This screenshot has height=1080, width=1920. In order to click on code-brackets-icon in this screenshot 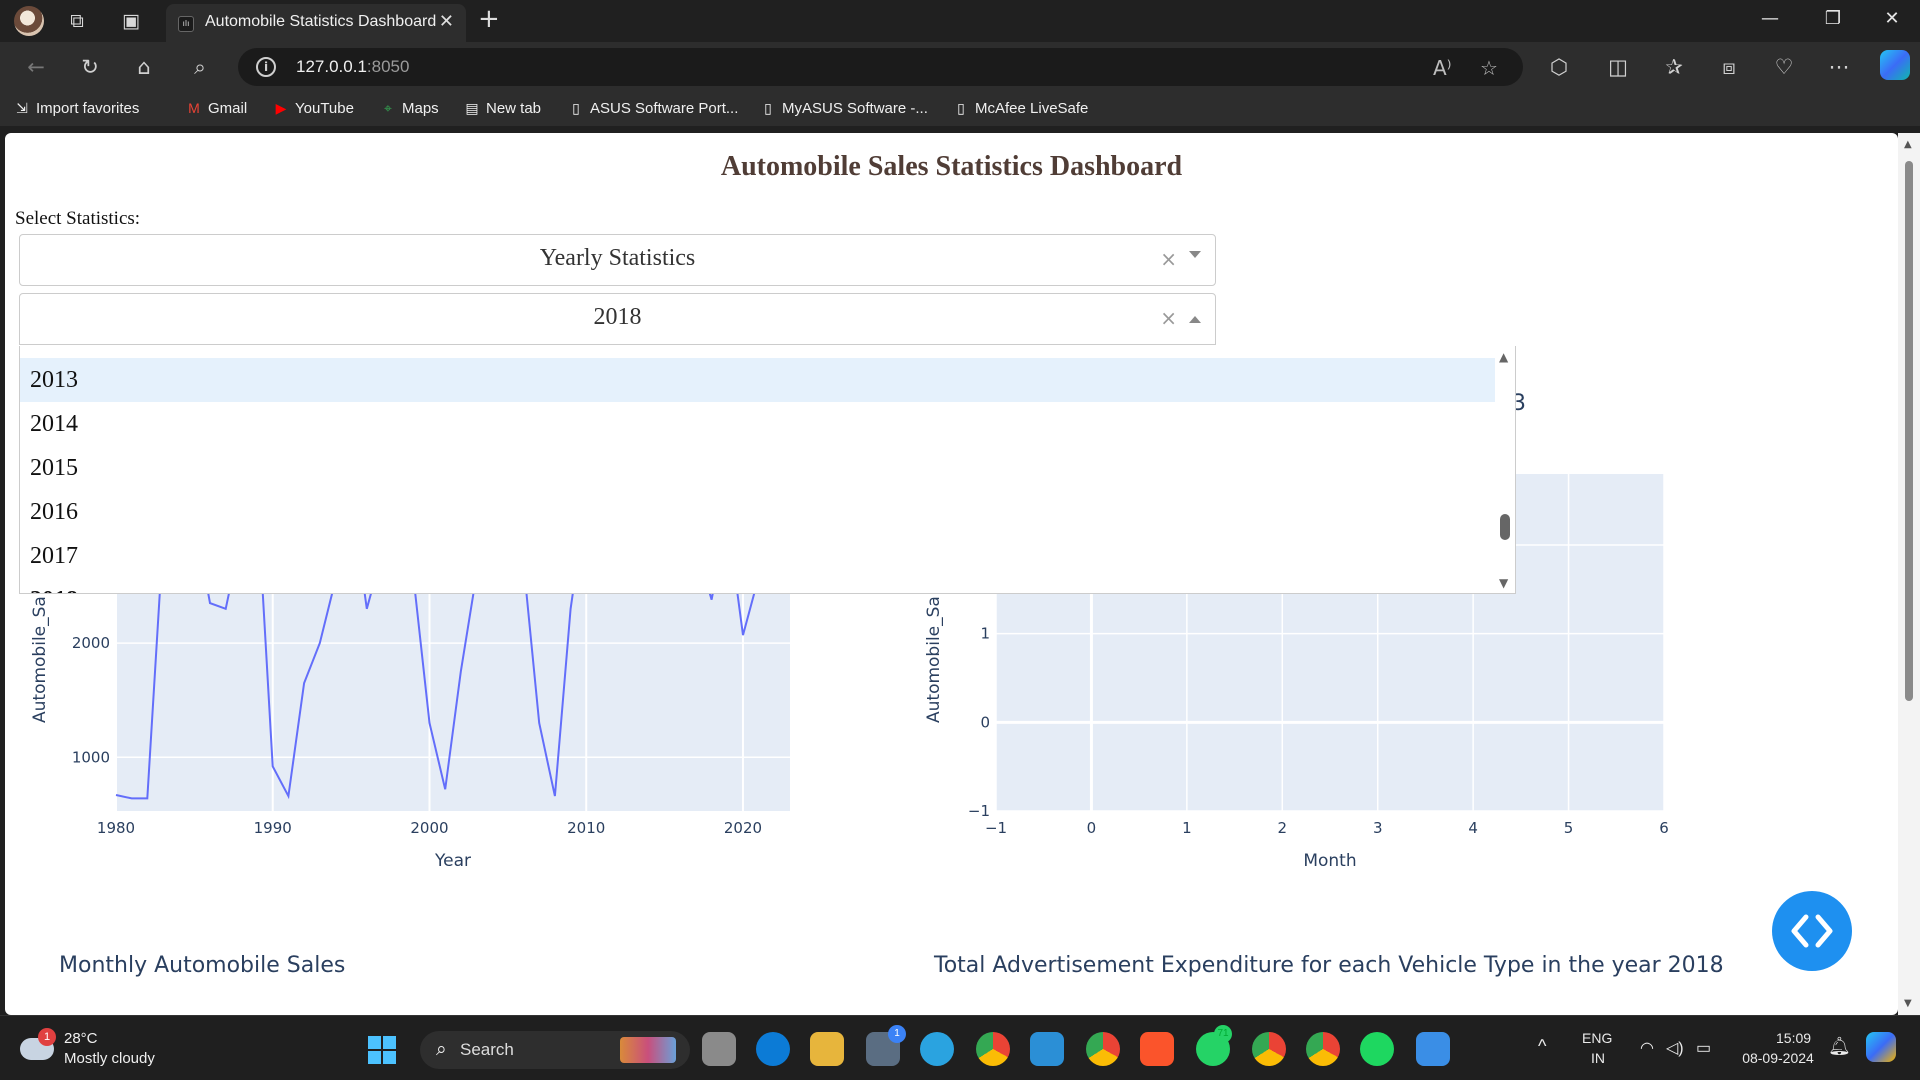, I will do `click(1812, 931)`.